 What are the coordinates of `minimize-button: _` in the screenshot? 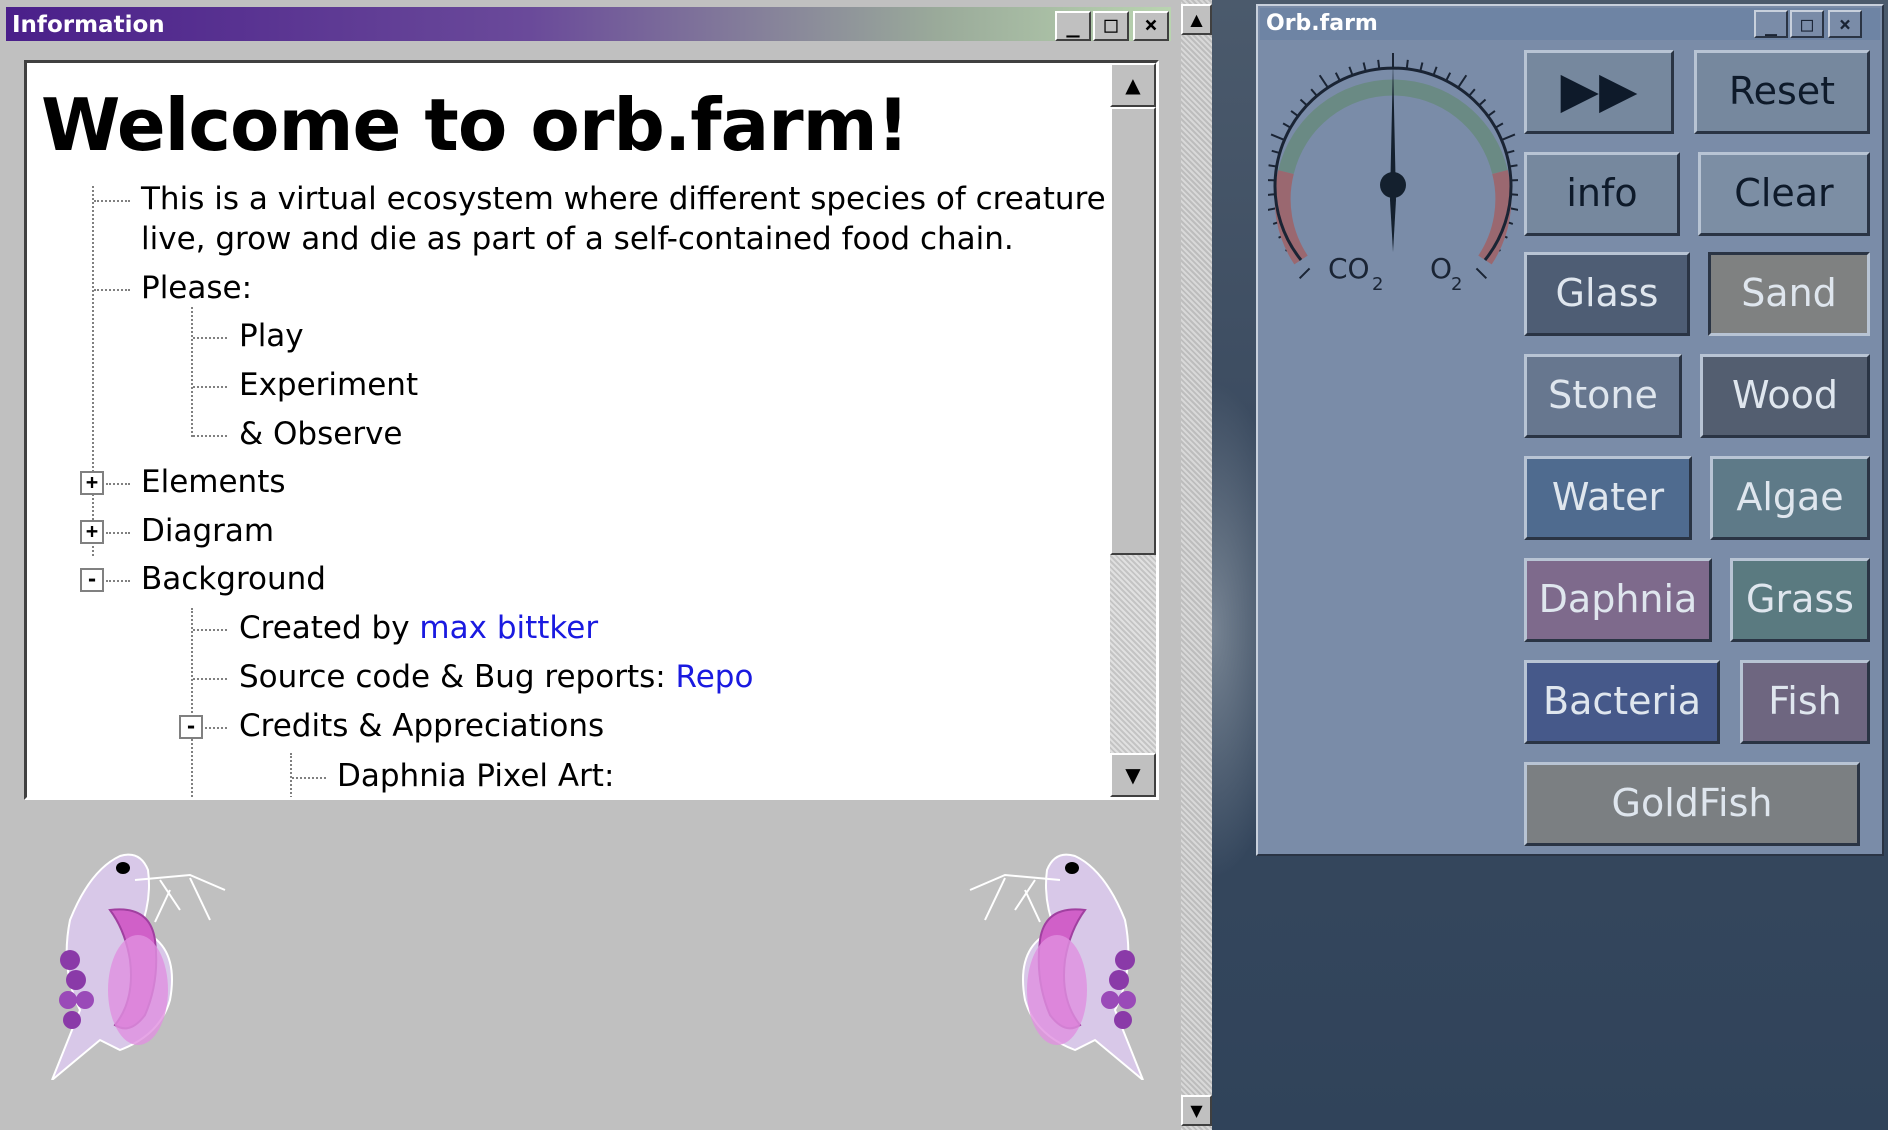 It's located at (1073, 26).